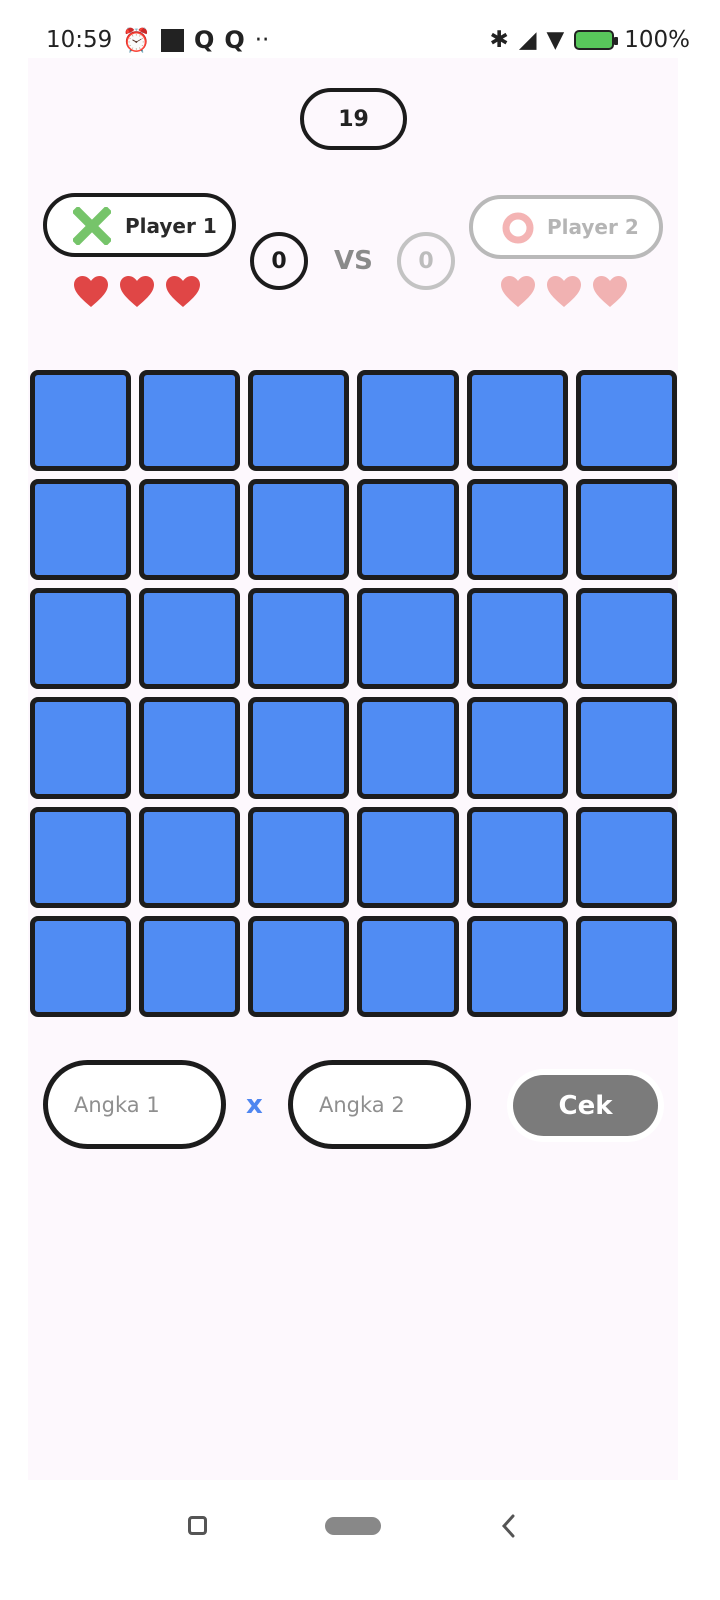 The width and height of the screenshot is (720, 1600). I want to click on signal-icon: ◢, so click(527, 40).